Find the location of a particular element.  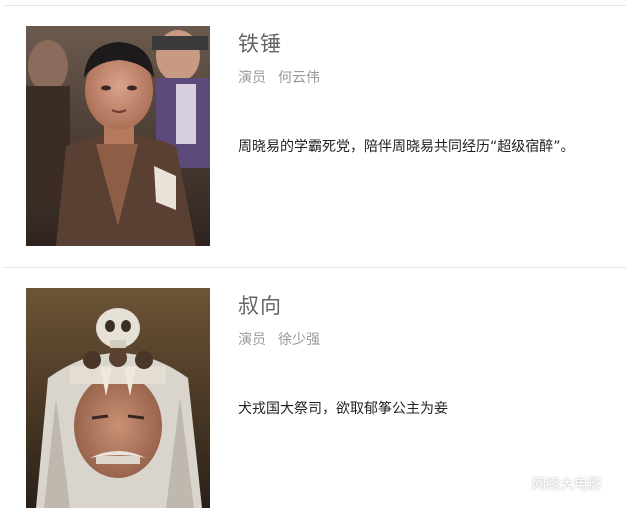

role-line: 演员 徐少强 is located at coordinates (279, 339).